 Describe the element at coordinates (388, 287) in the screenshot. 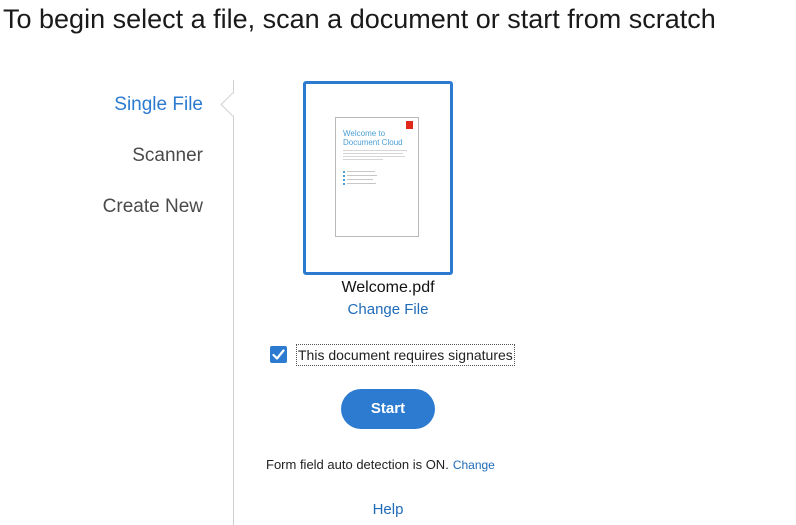

I see `file-name: Welcome.pdf` at that location.